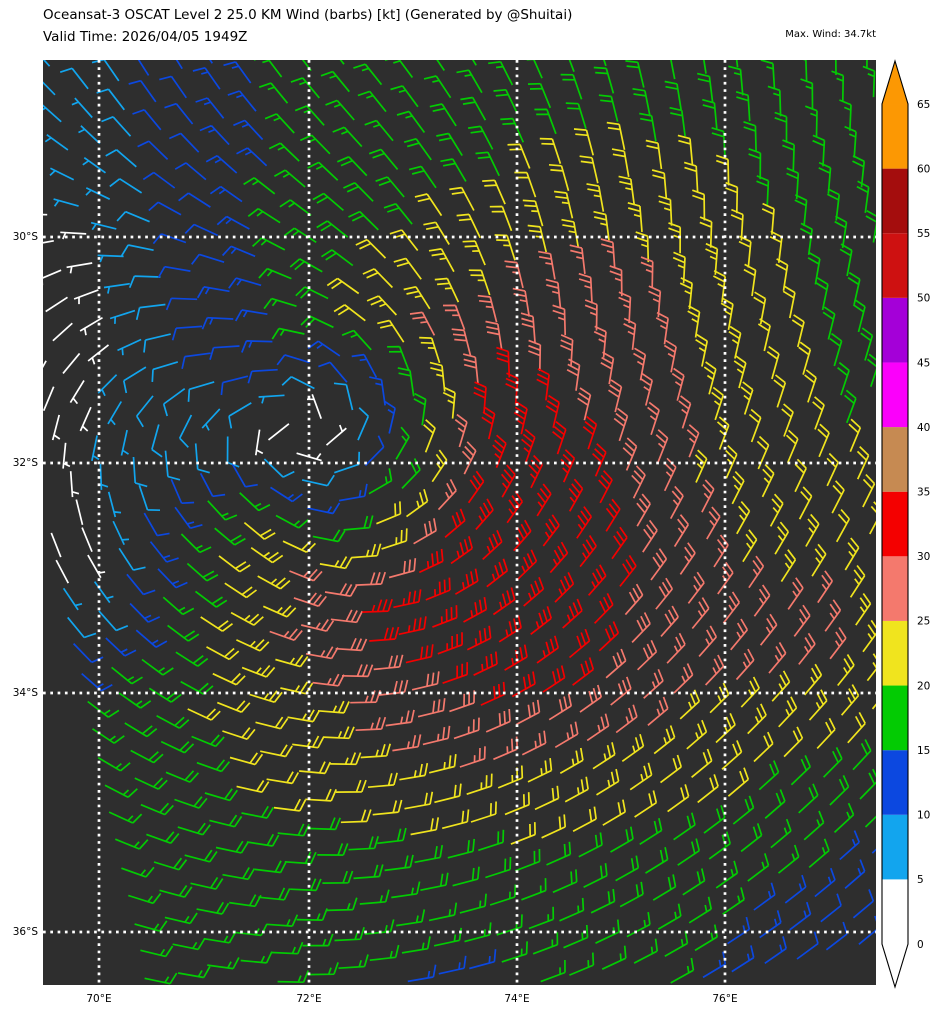  I want to click on colorbar-under-arrow, so click(895, 965).